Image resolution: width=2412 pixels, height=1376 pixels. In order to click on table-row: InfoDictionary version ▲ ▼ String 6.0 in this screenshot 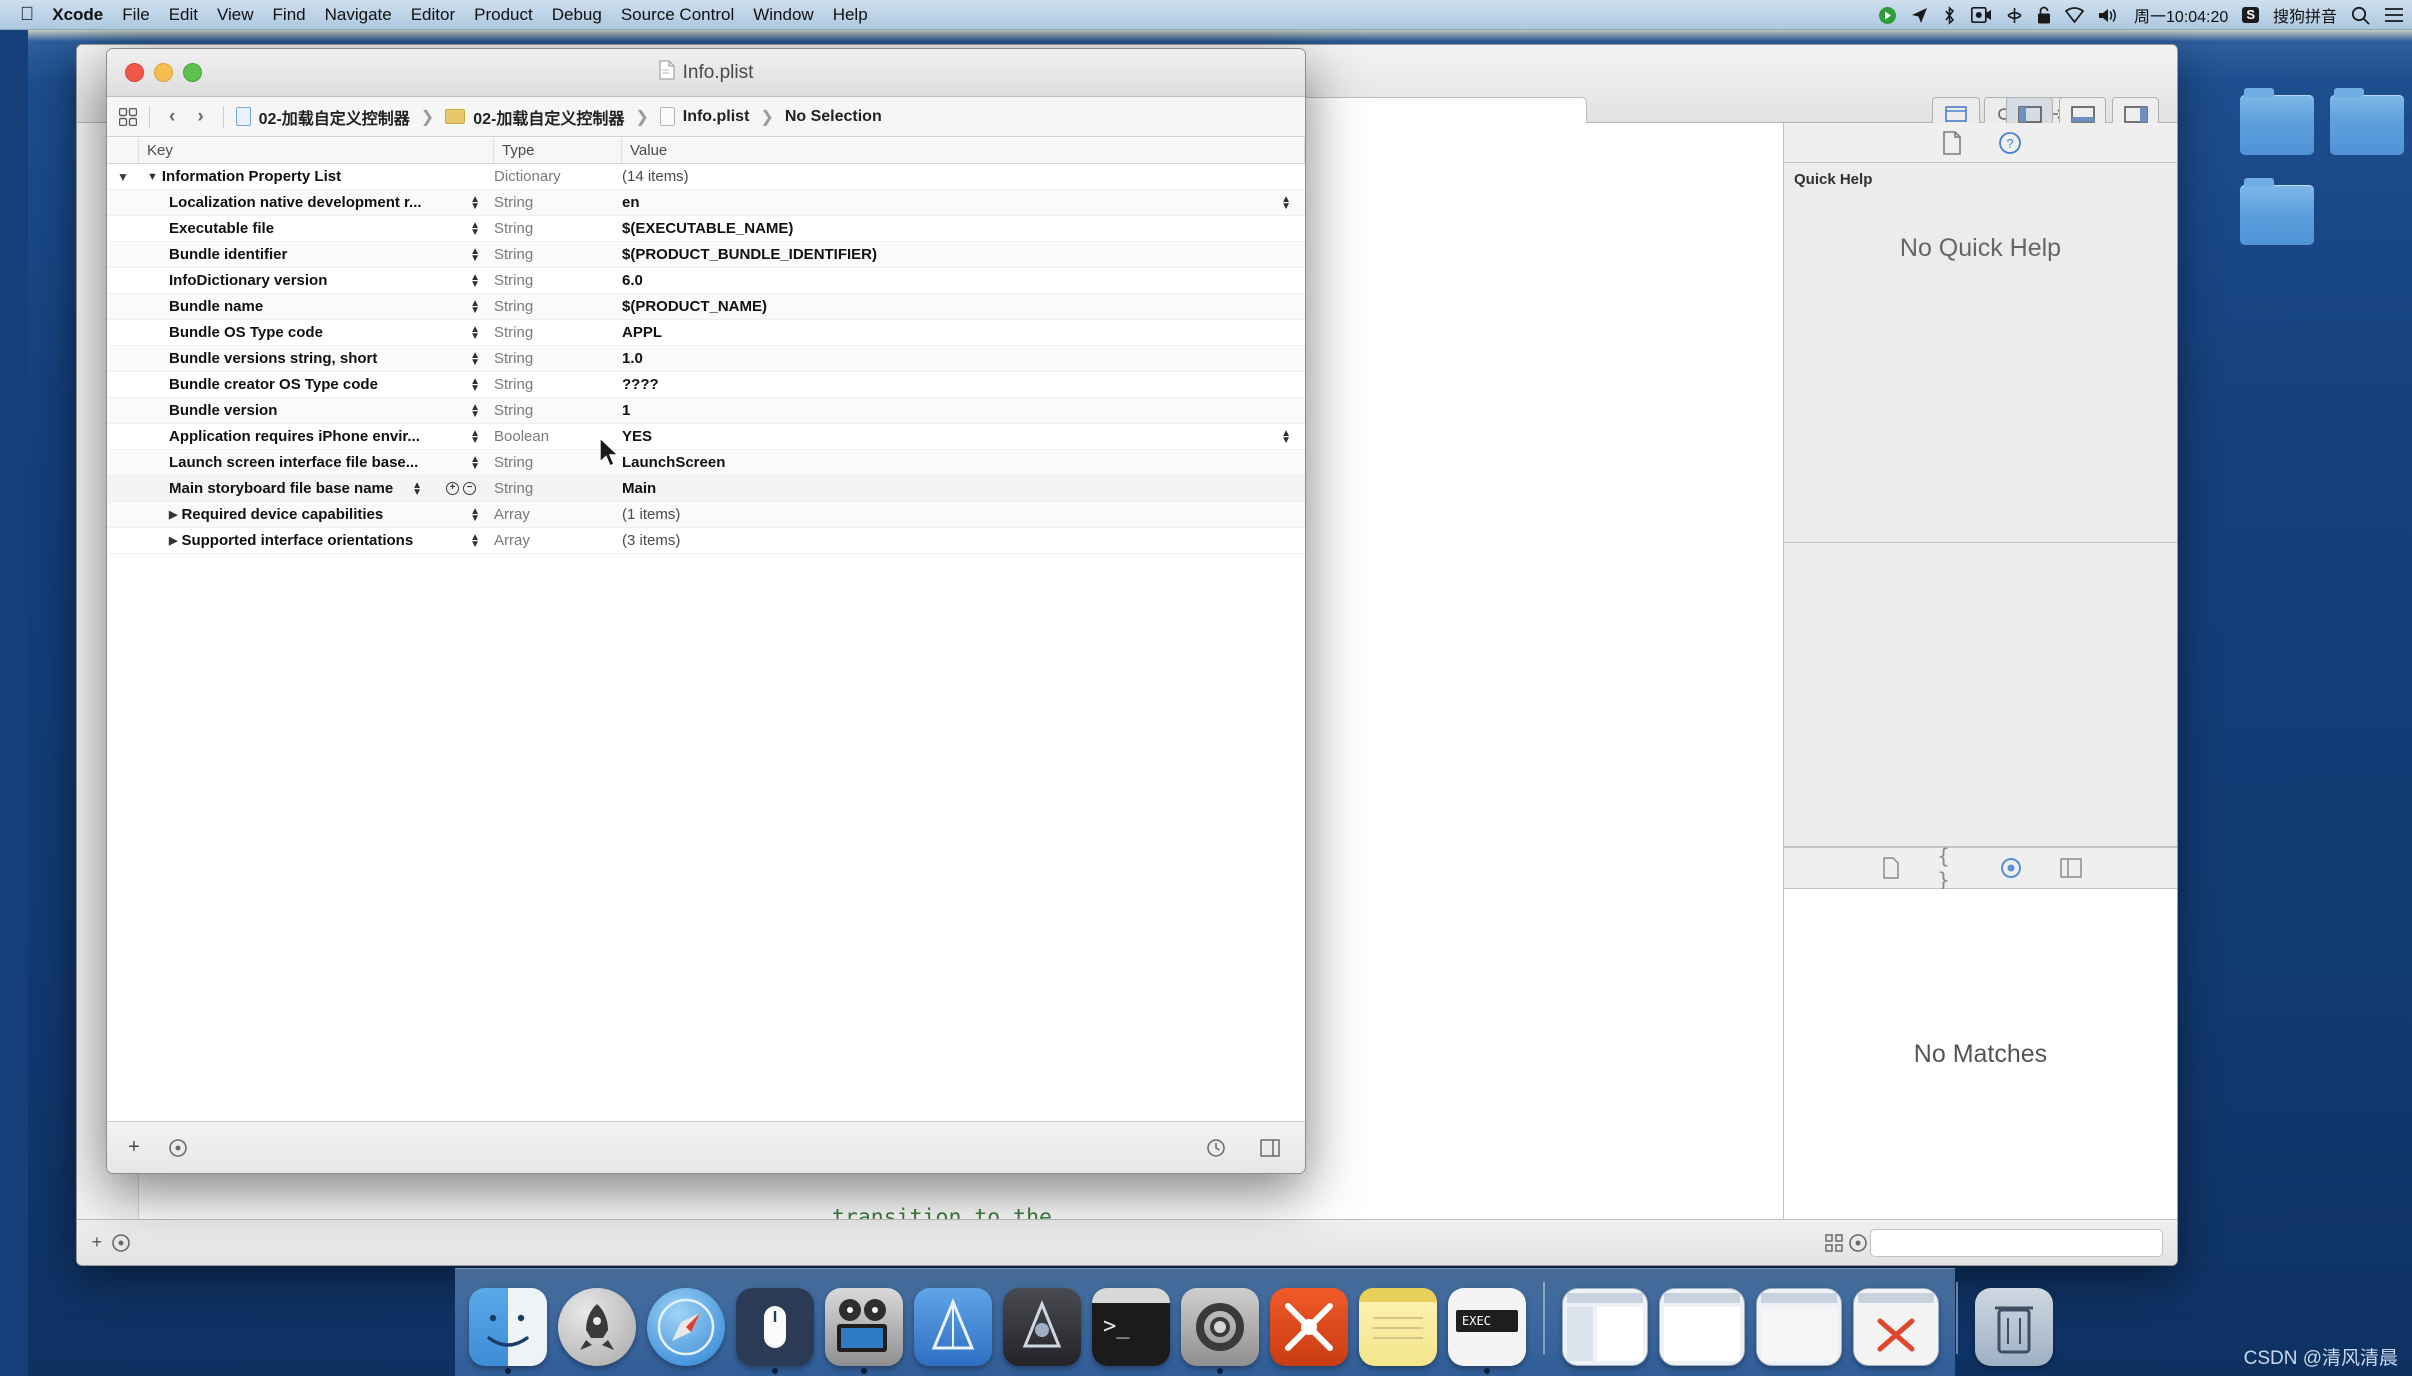, I will do `click(706, 281)`.